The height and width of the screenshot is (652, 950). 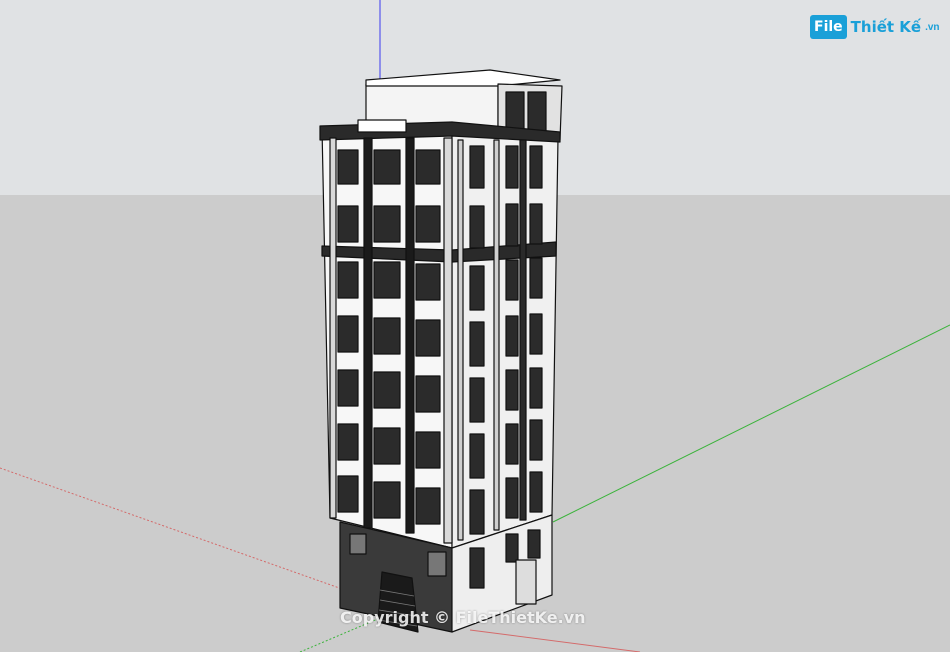 What do you see at coordinates (828, 27) in the screenshot?
I see `logo-file-badge: File` at bounding box center [828, 27].